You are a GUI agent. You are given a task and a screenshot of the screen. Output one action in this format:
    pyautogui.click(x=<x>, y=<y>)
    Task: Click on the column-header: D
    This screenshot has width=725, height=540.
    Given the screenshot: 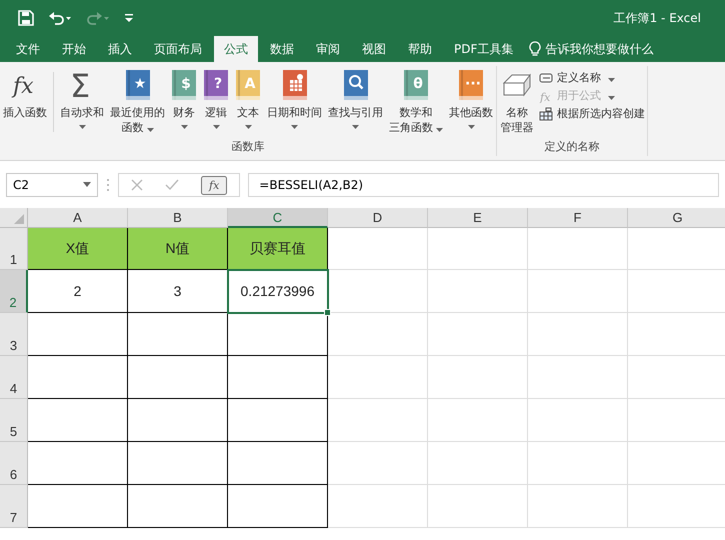 What is the action you would take?
    pyautogui.click(x=378, y=218)
    